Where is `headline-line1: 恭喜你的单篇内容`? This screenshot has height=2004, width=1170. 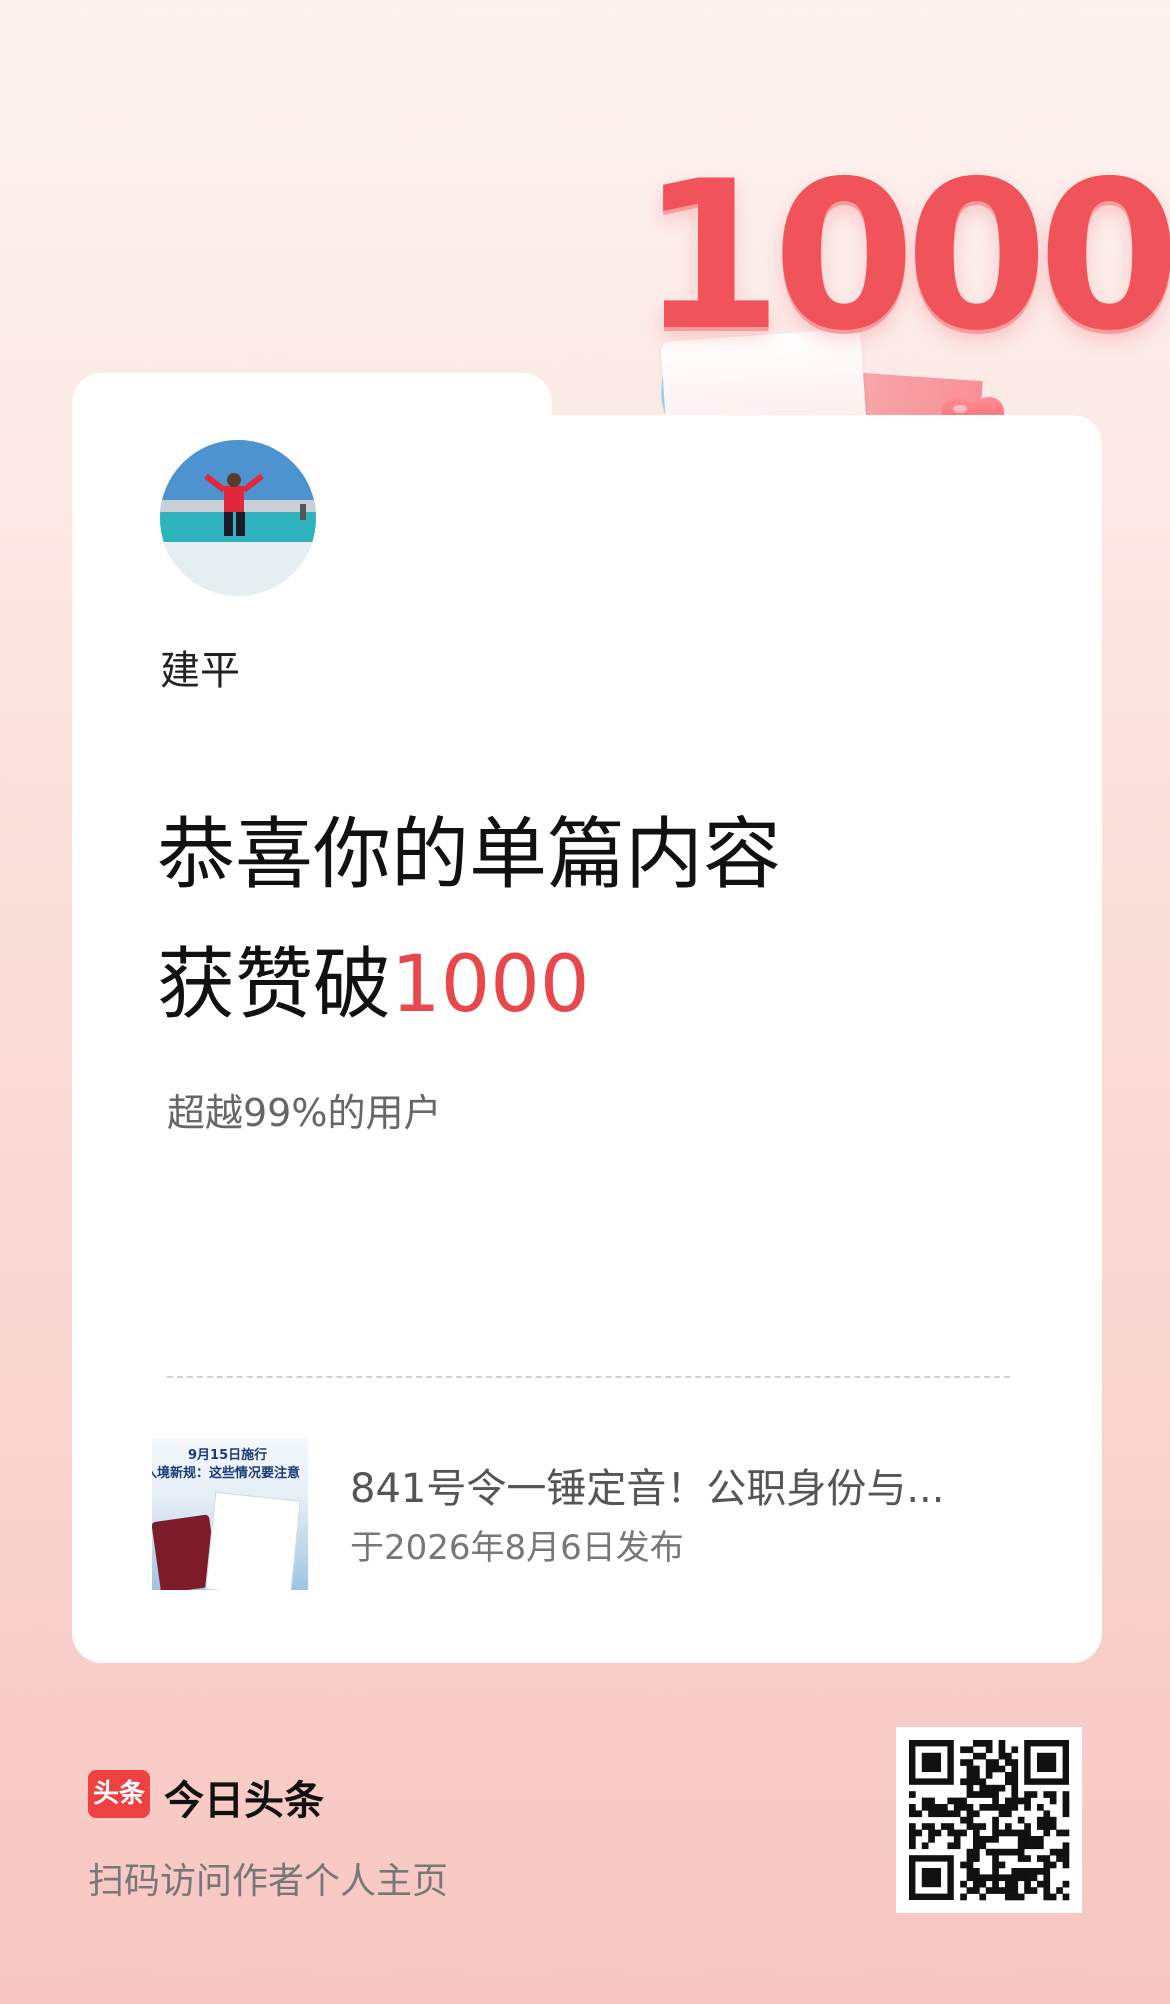 headline-line1: 恭喜你的单篇内容 is located at coordinates (469, 855).